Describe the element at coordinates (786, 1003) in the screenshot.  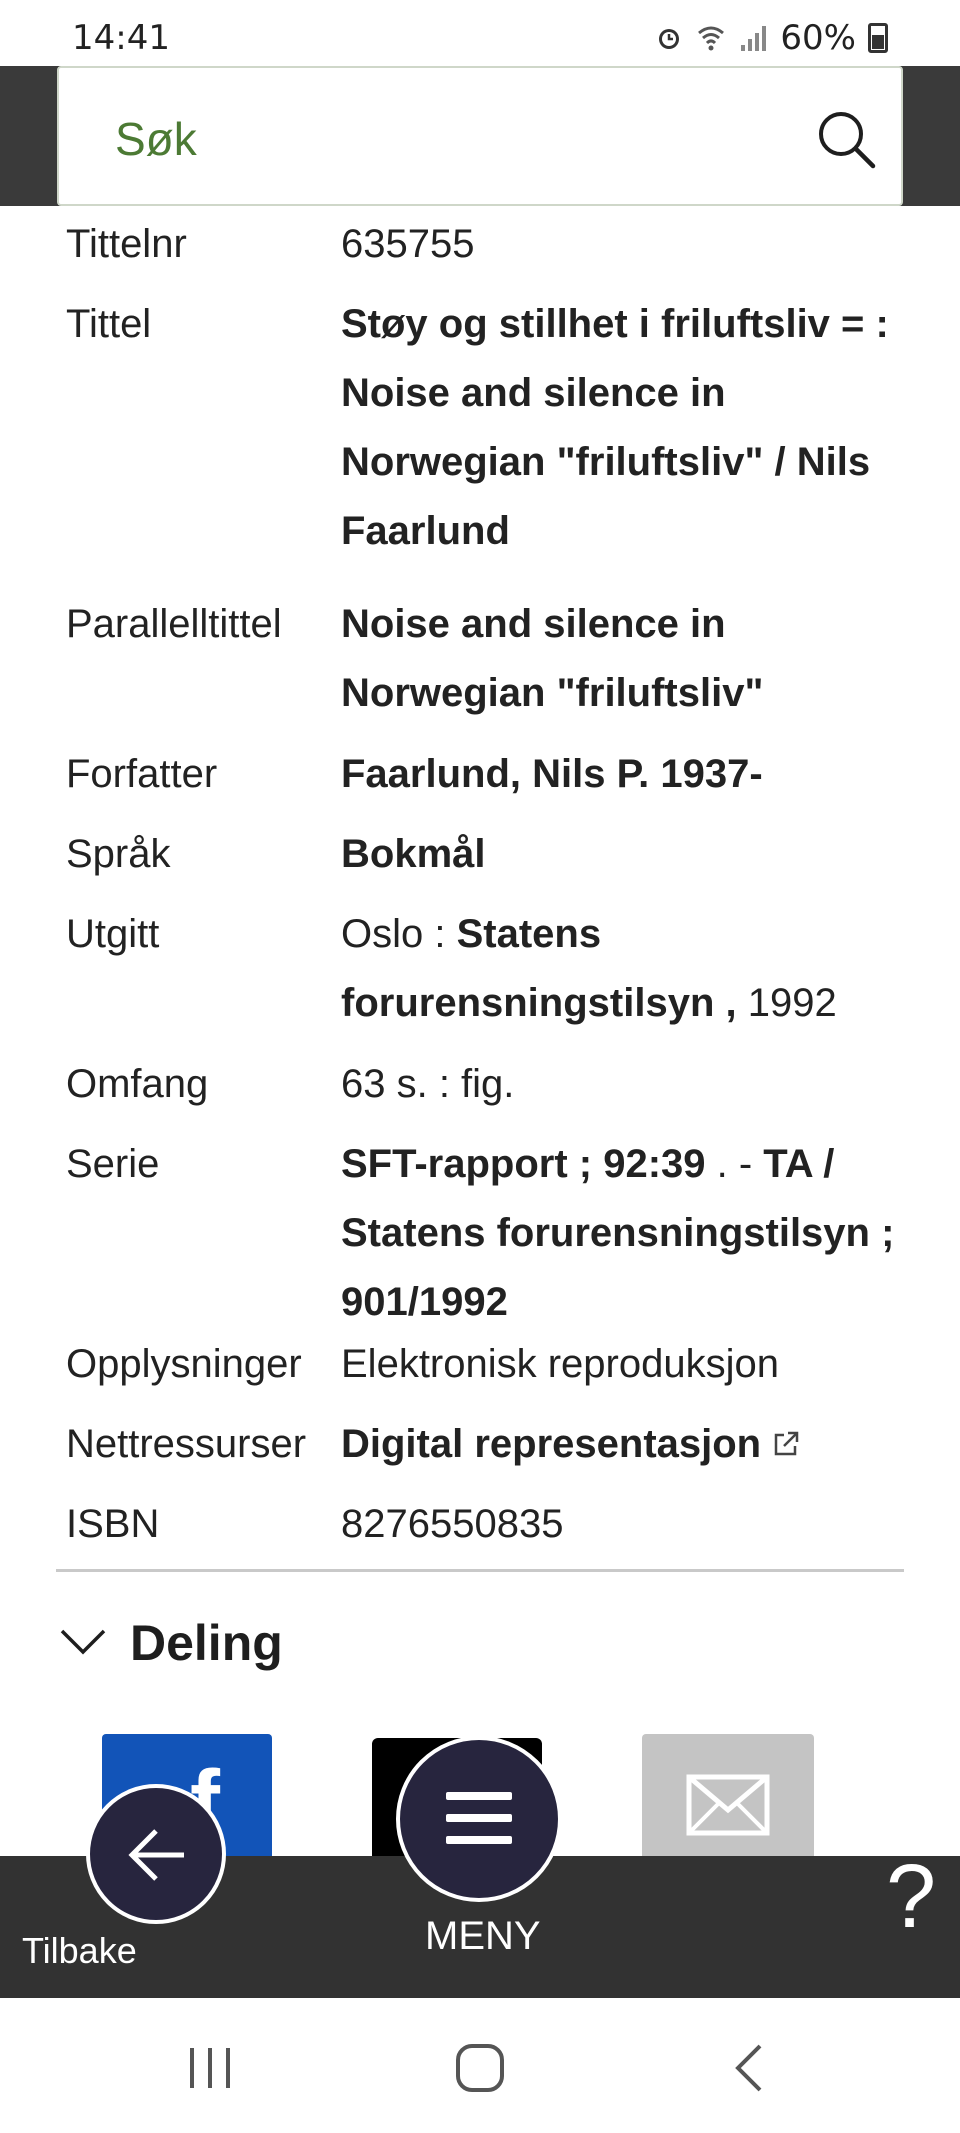
I see `detail-value-part: 1992` at that location.